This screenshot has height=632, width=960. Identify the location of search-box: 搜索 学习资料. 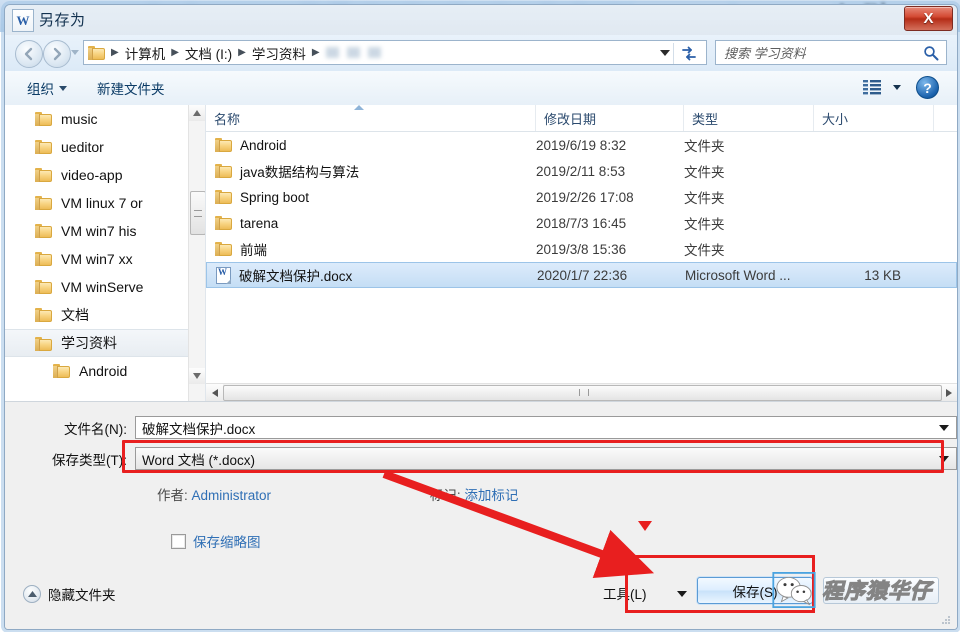
(831, 52).